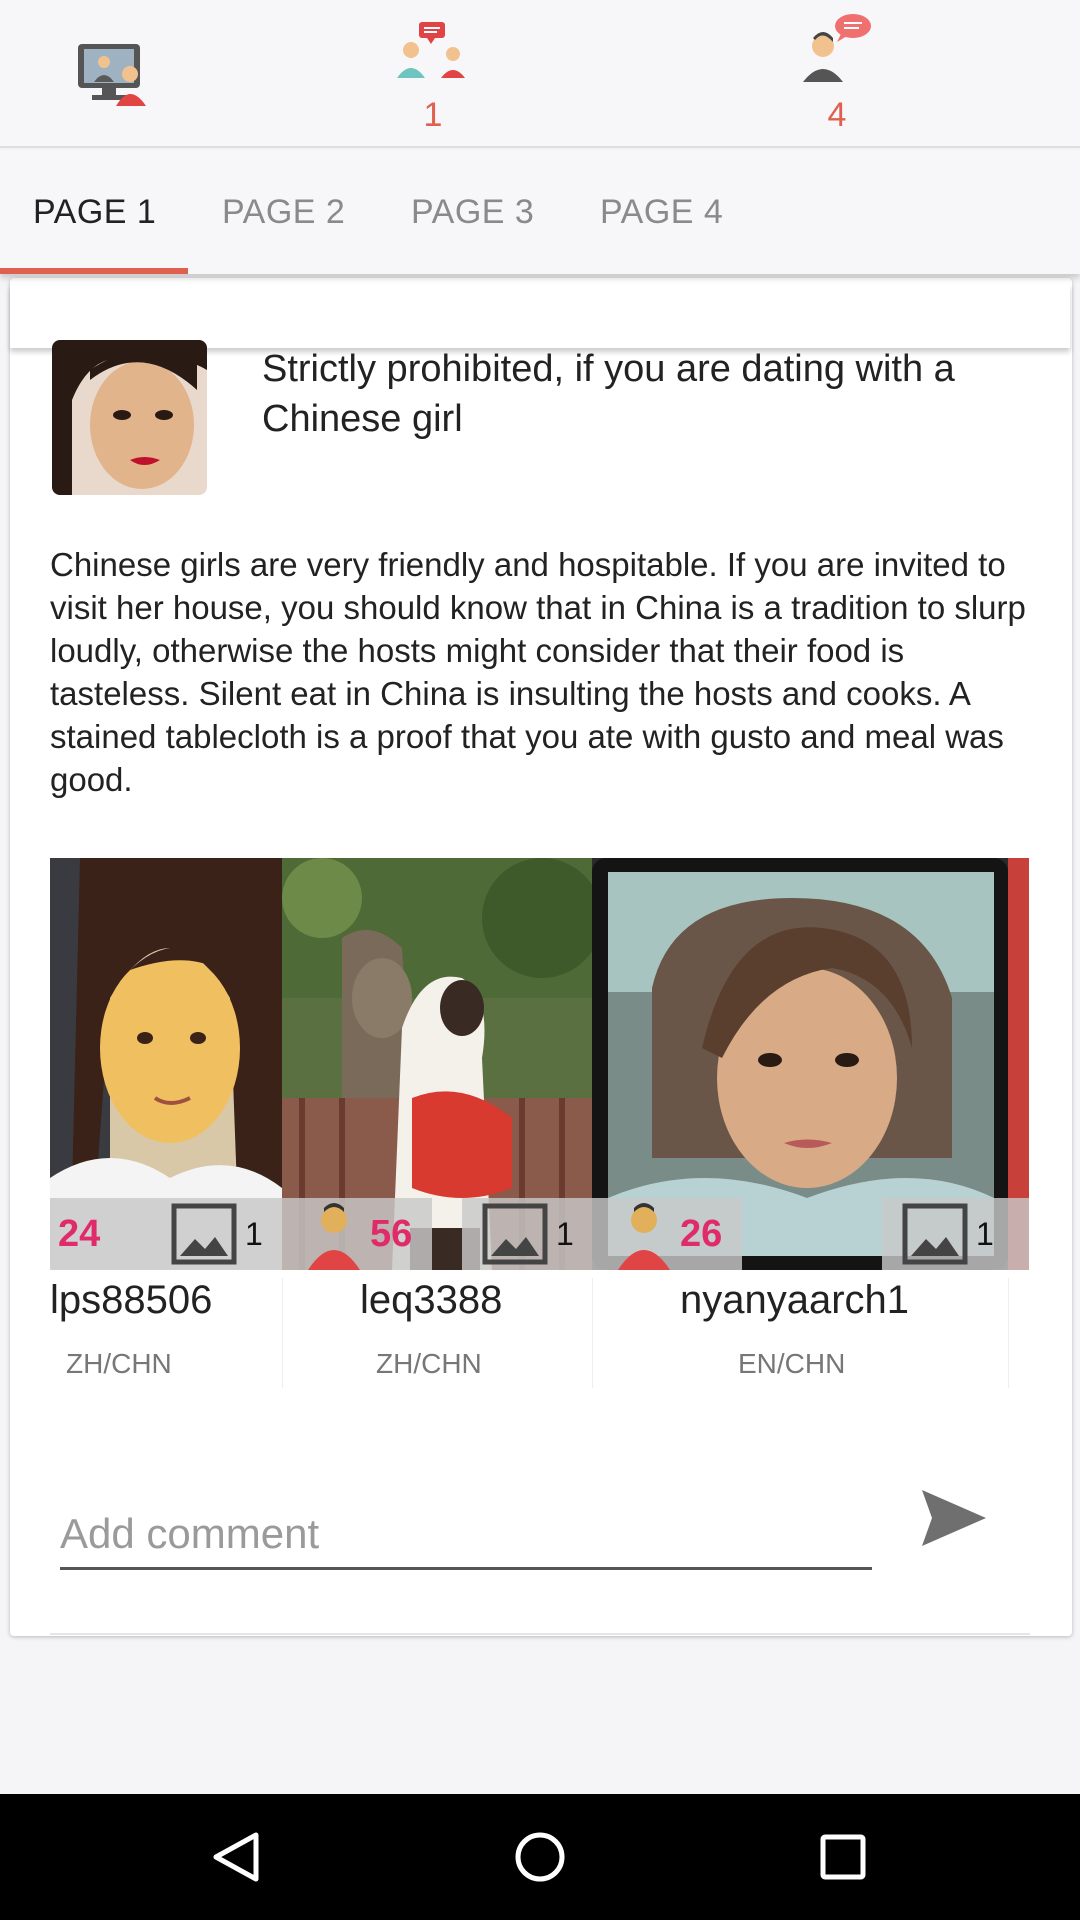 This screenshot has width=1080, height=1920. I want to click on active-tab-indicator, so click(94, 271).